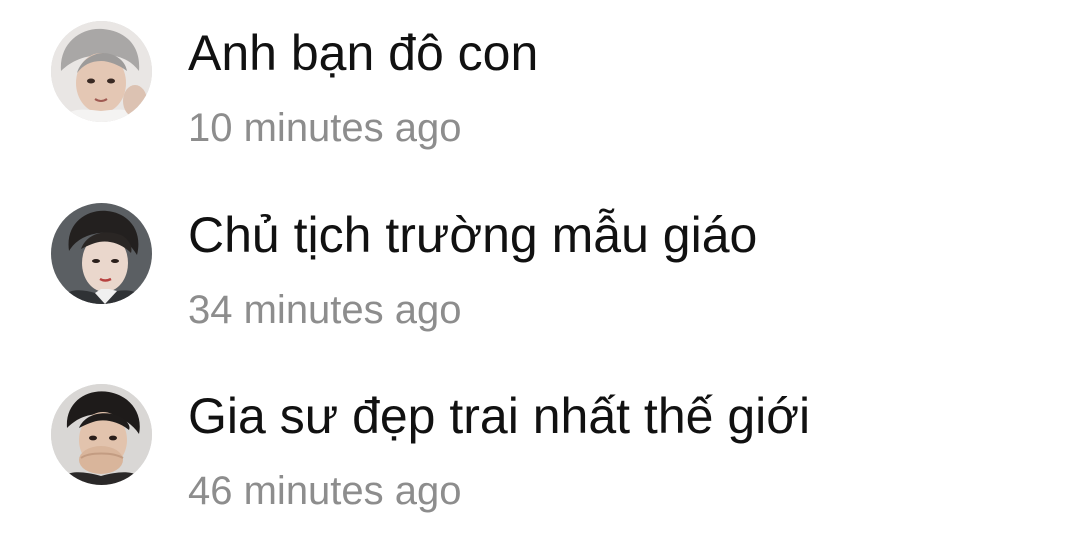  I want to click on comment-author-name: Gia sư đẹp trai nhất thế giới, so click(499, 416).